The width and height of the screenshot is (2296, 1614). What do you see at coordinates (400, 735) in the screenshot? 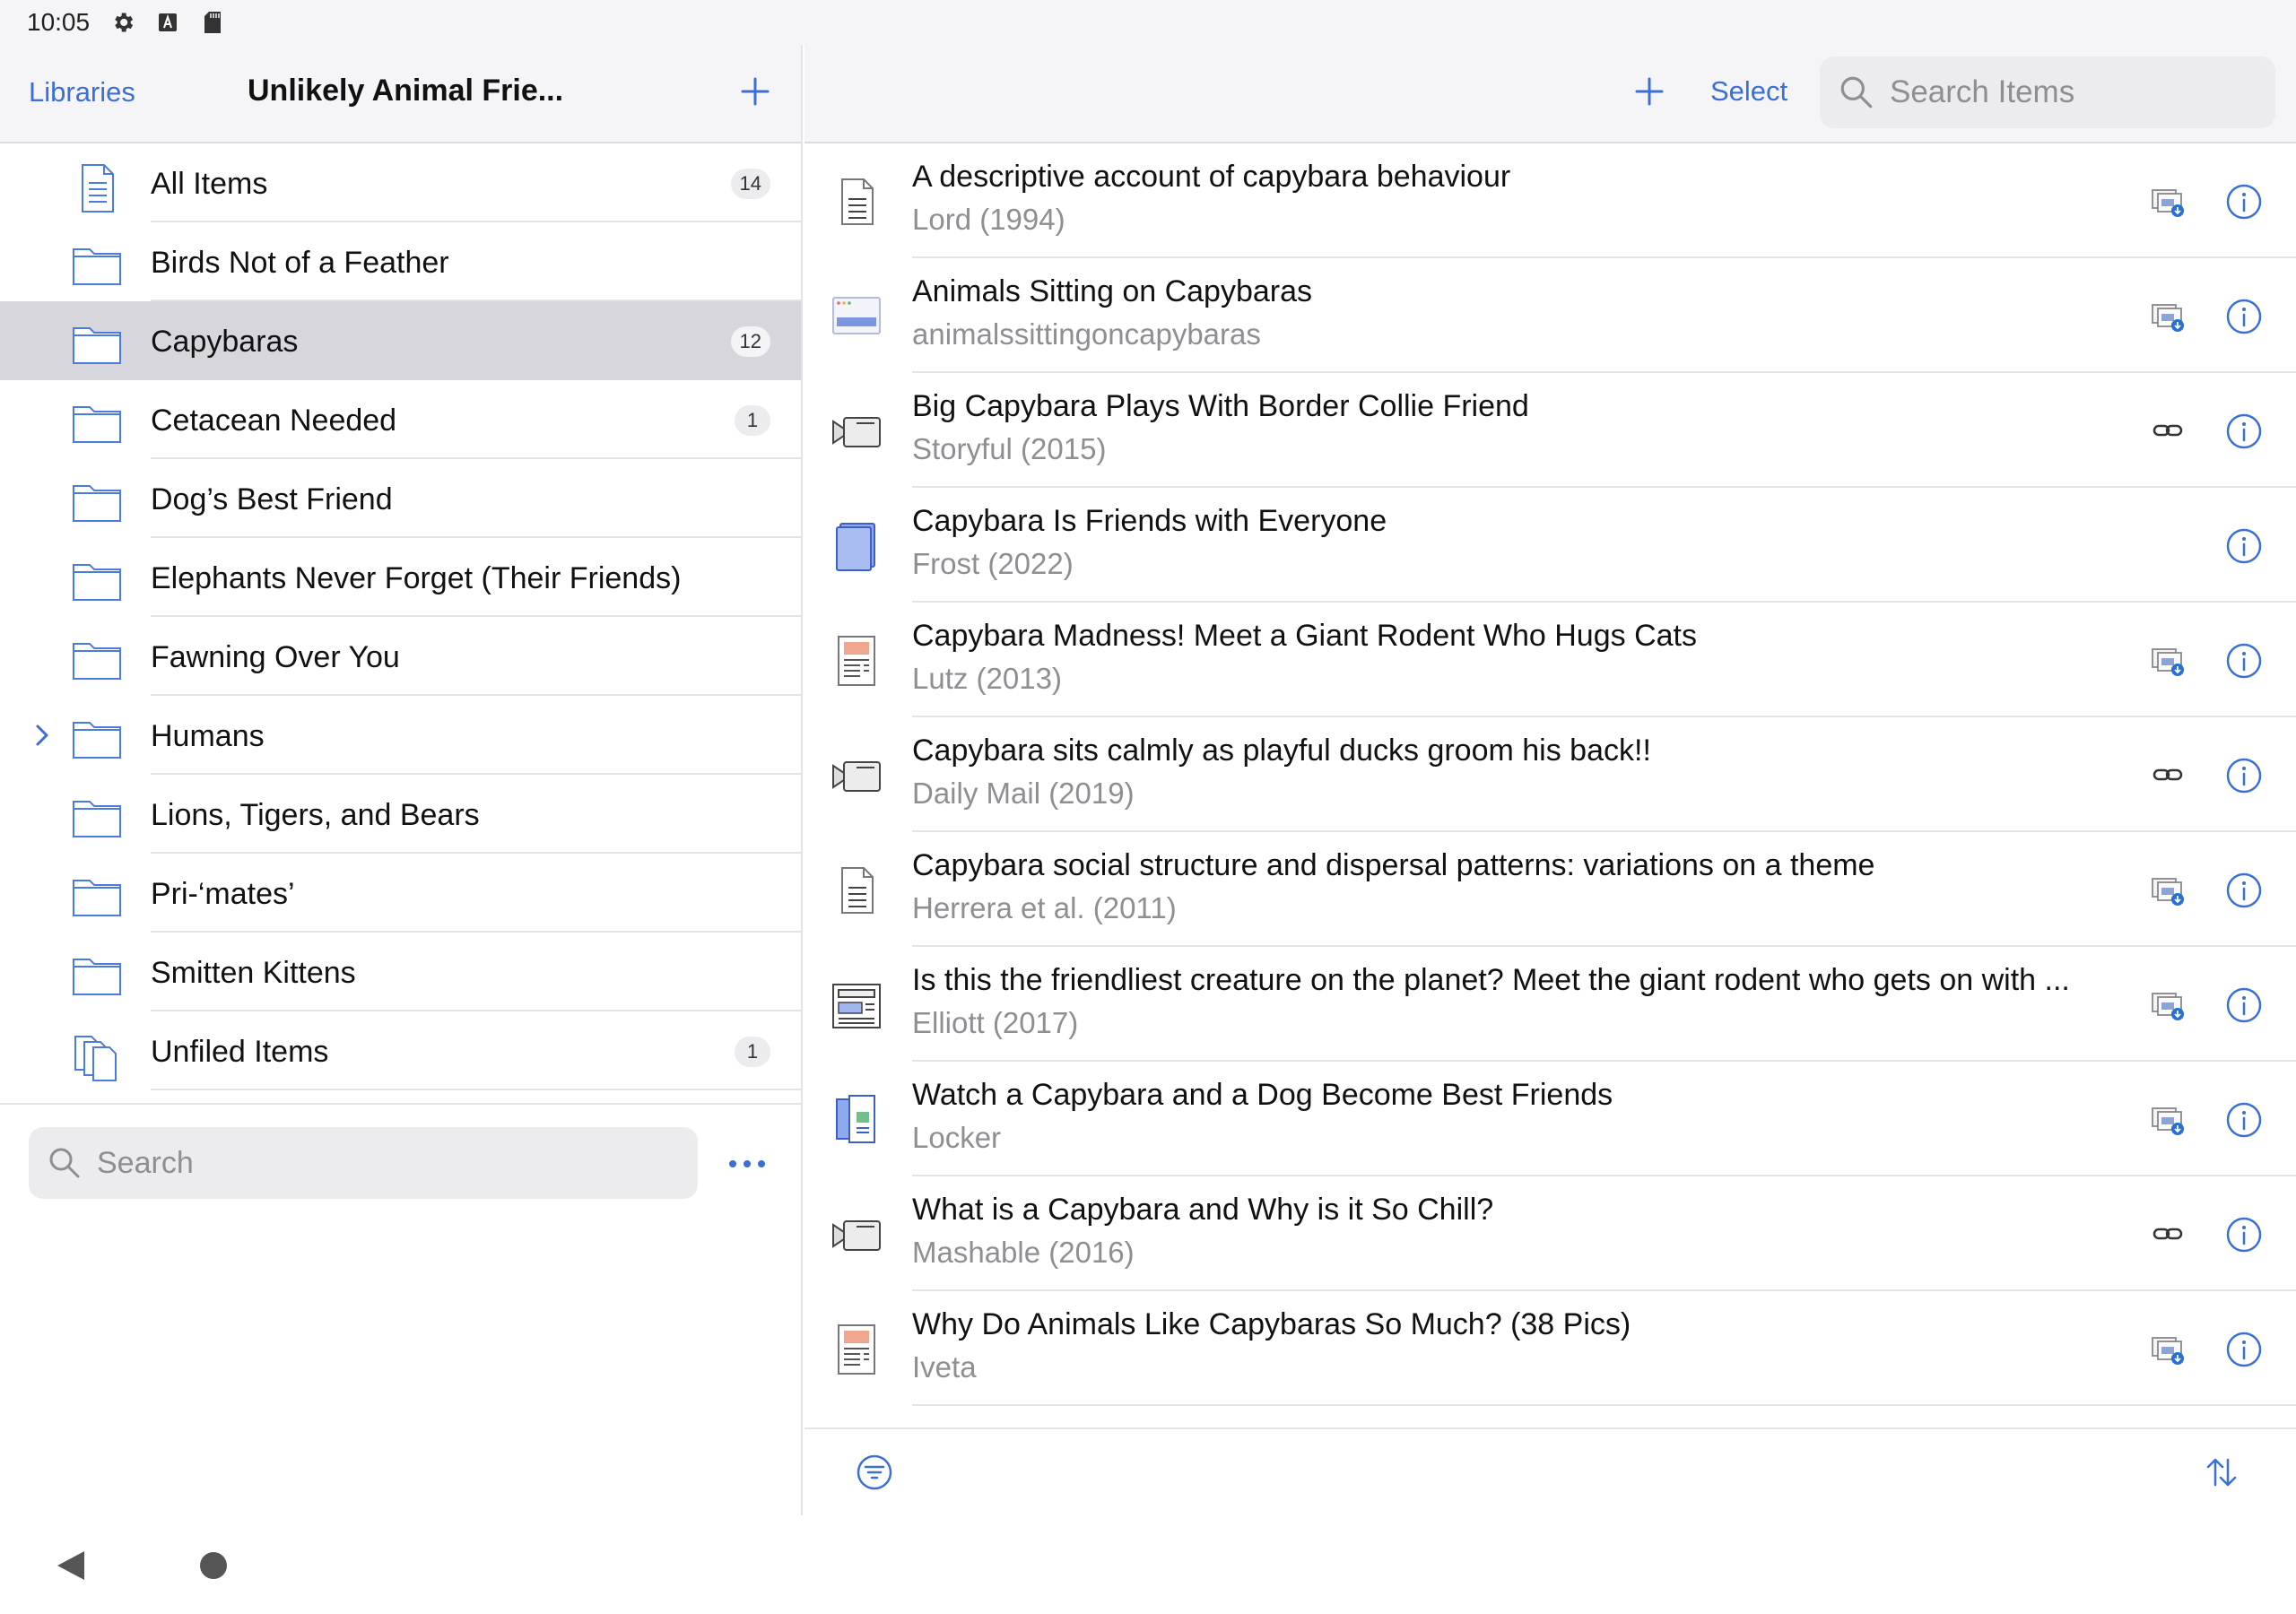
I see `collection-row: Humans` at bounding box center [400, 735].